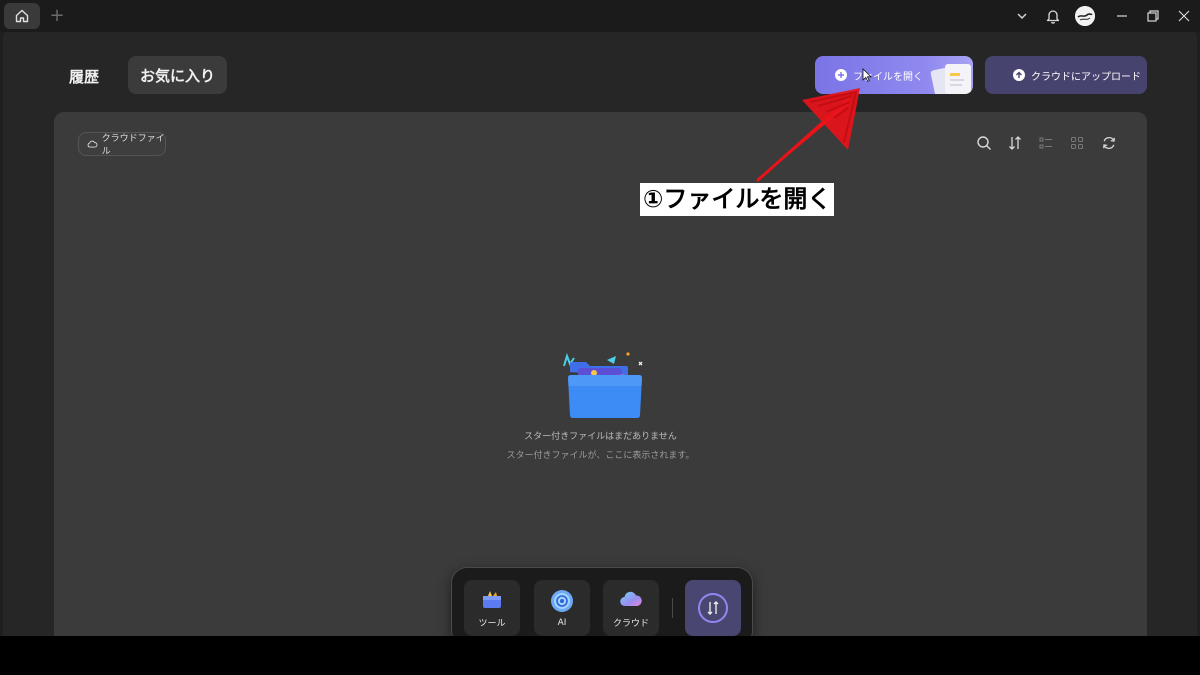 The height and width of the screenshot is (675, 1200). I want to click on title-bar: +, so click(600, 16).